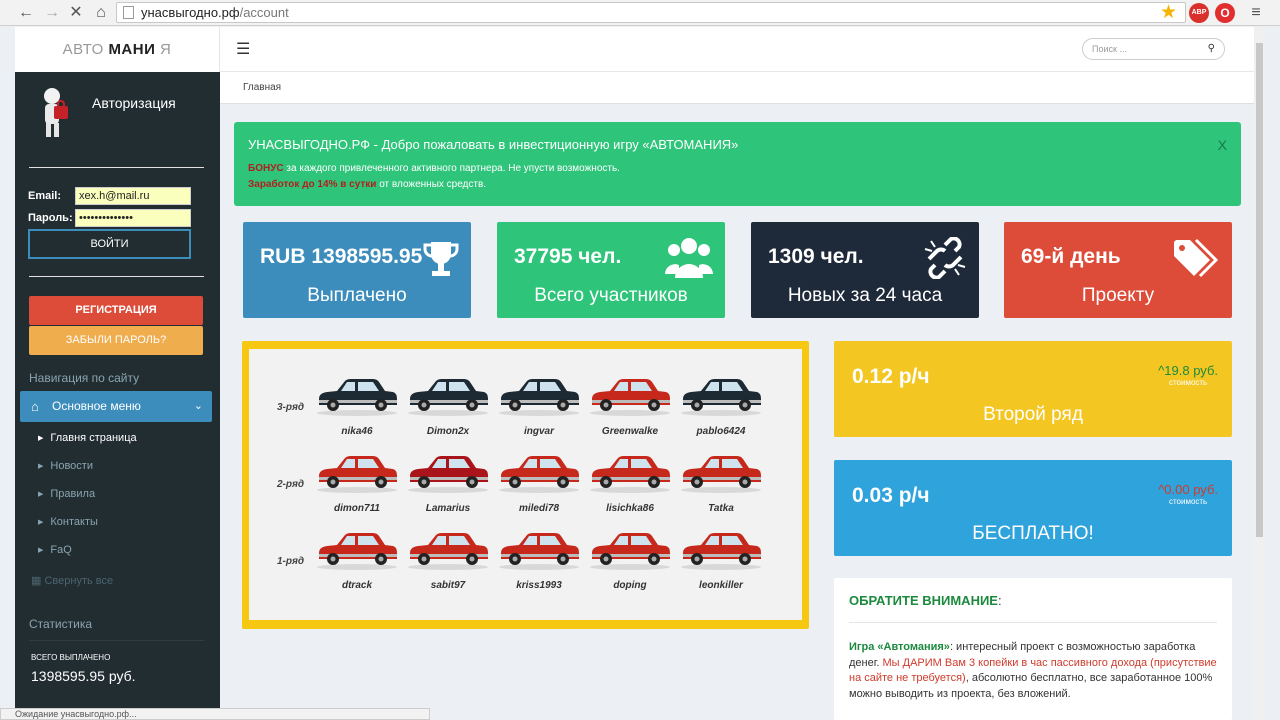 This screenshot has width=1280, height=720. I want to click on price-block: ^0.00 руб. стоимость, so click(1188, 494).